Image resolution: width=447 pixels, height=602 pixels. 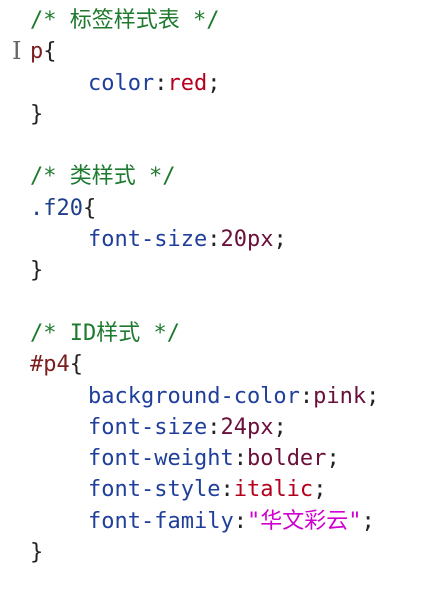 I want to click on property-name: font-weight, so click(x=161, y=459).